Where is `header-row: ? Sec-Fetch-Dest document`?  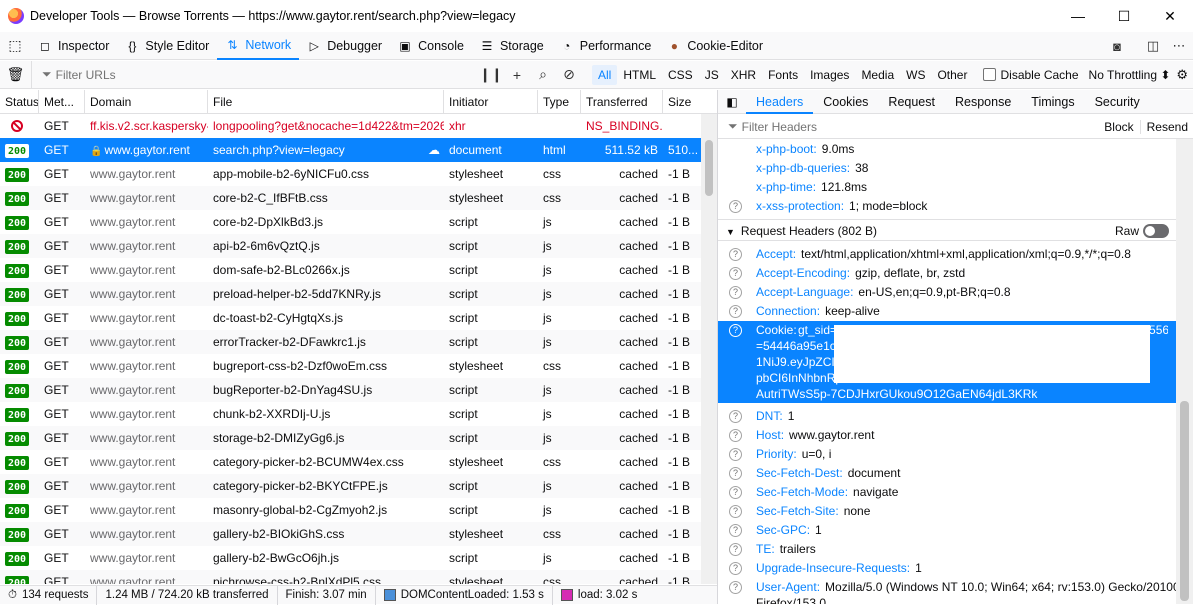
header-row: ? Sec-Fetch-Dest document is located at coordinates (947, 473).